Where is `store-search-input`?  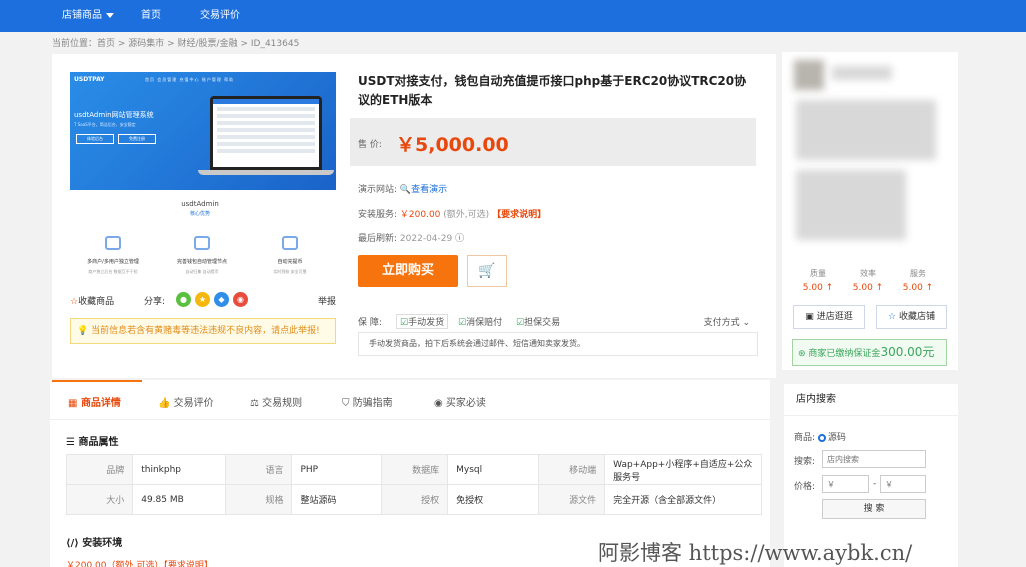
store-search-input is located at coordinates (874, 459).